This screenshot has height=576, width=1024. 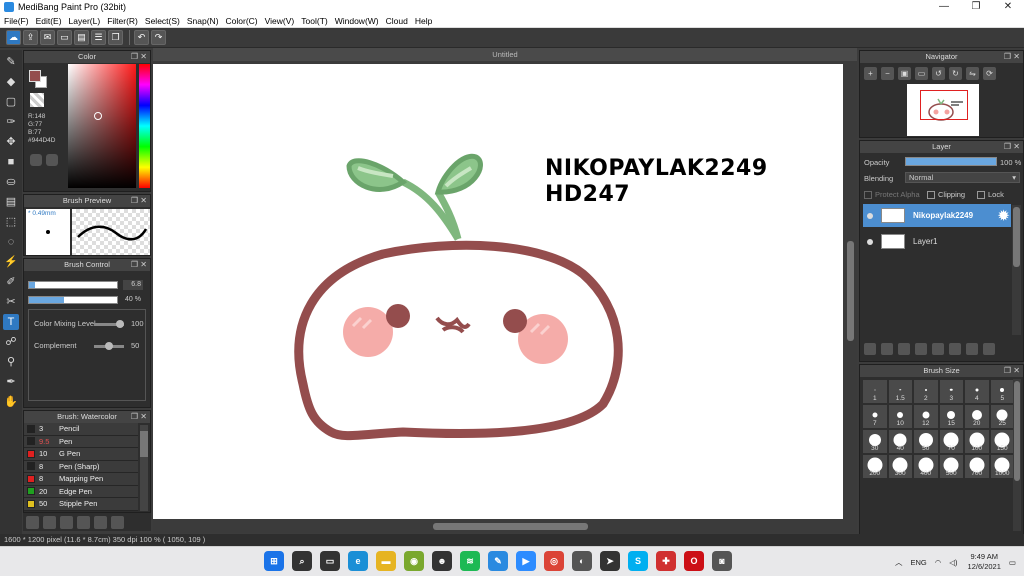 I want to click on new-8bit-layer-icon, so click(x=904, y=349).